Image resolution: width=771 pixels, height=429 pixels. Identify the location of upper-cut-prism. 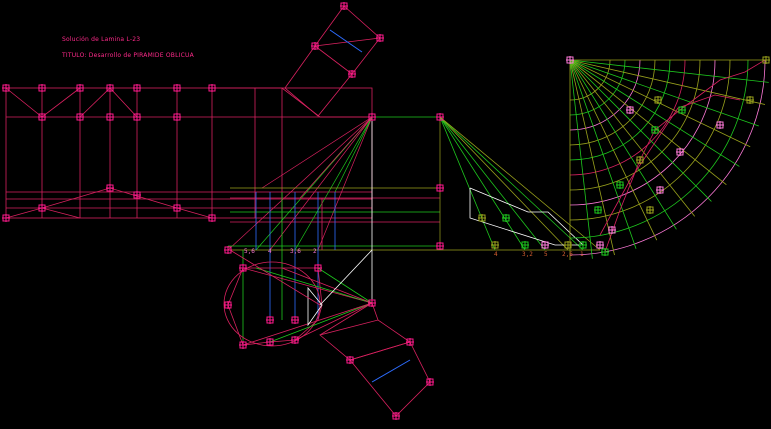
(332, 61).